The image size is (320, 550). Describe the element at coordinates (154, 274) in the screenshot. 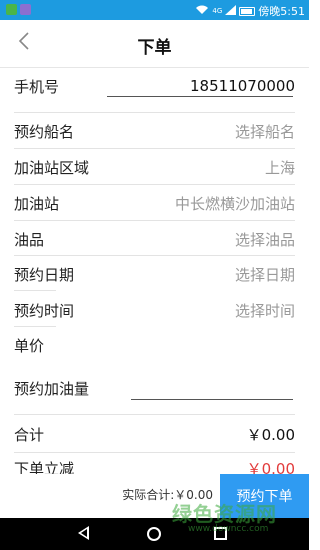

I see `date-row: 预约日期 选择日期` at that location.